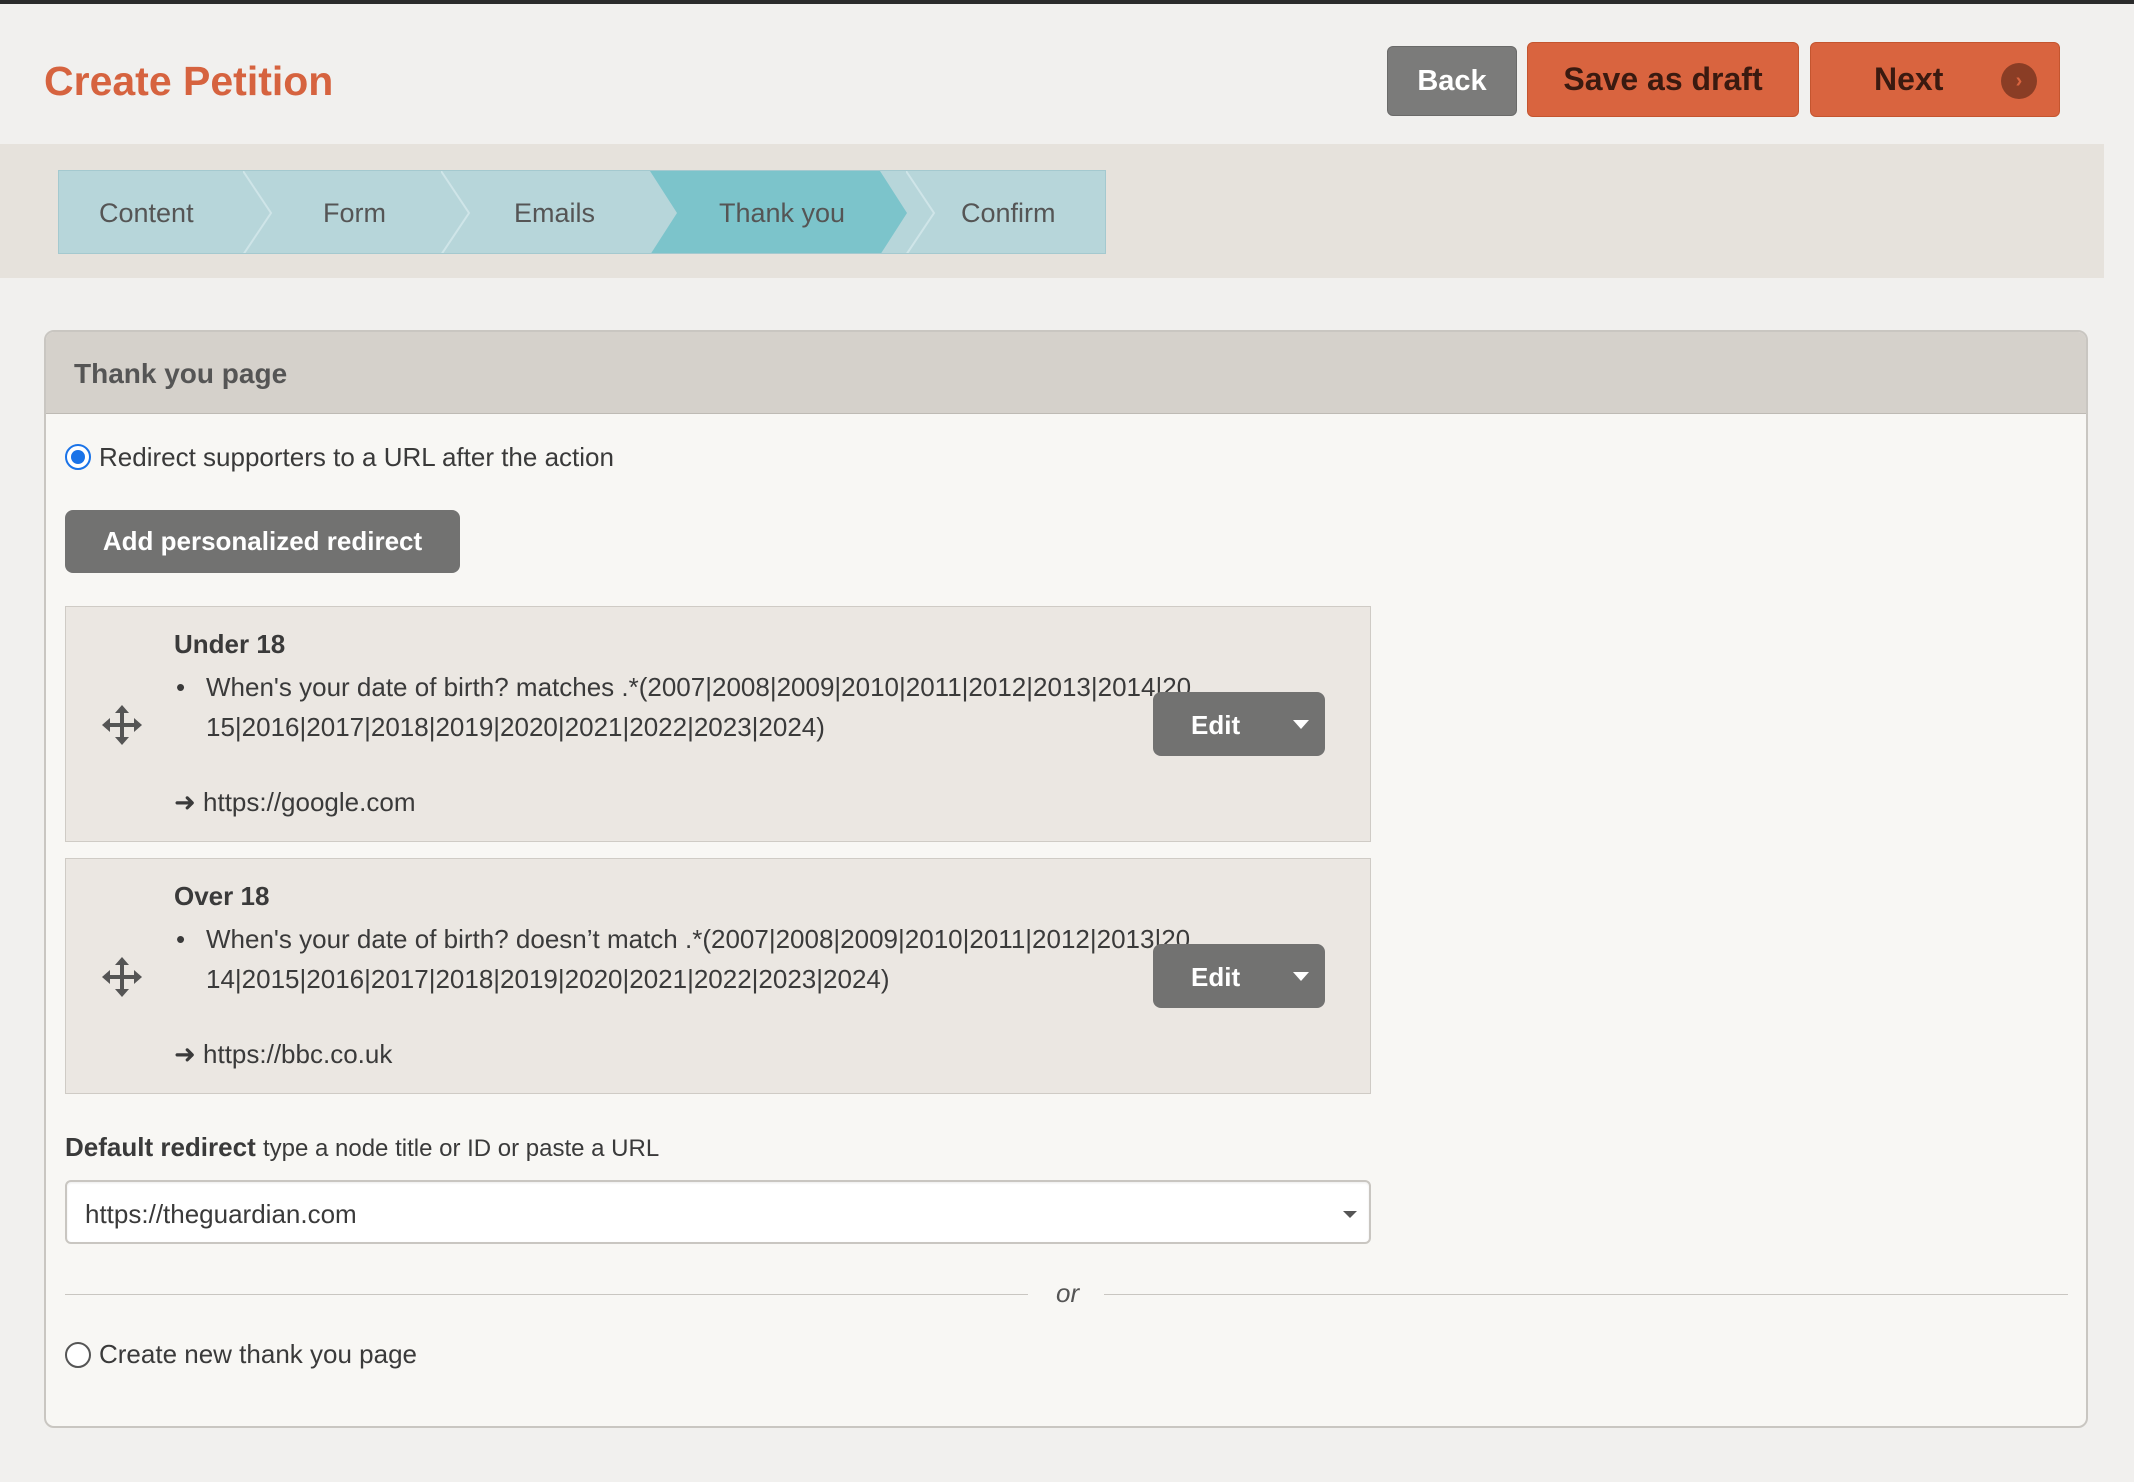  I want to click on rule-destination: ➜ https://bbc.co.uk, so click(283, 1054).